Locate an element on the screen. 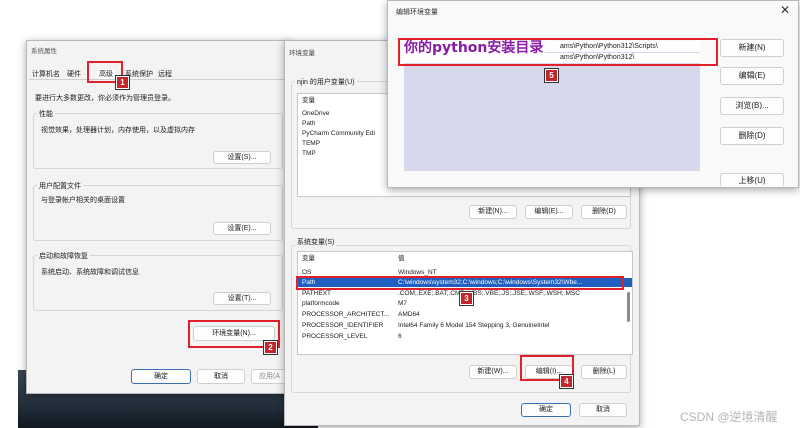 This screenshot has width=800, height=428. var-value: AMD64 is located at coordinates (409, 314).